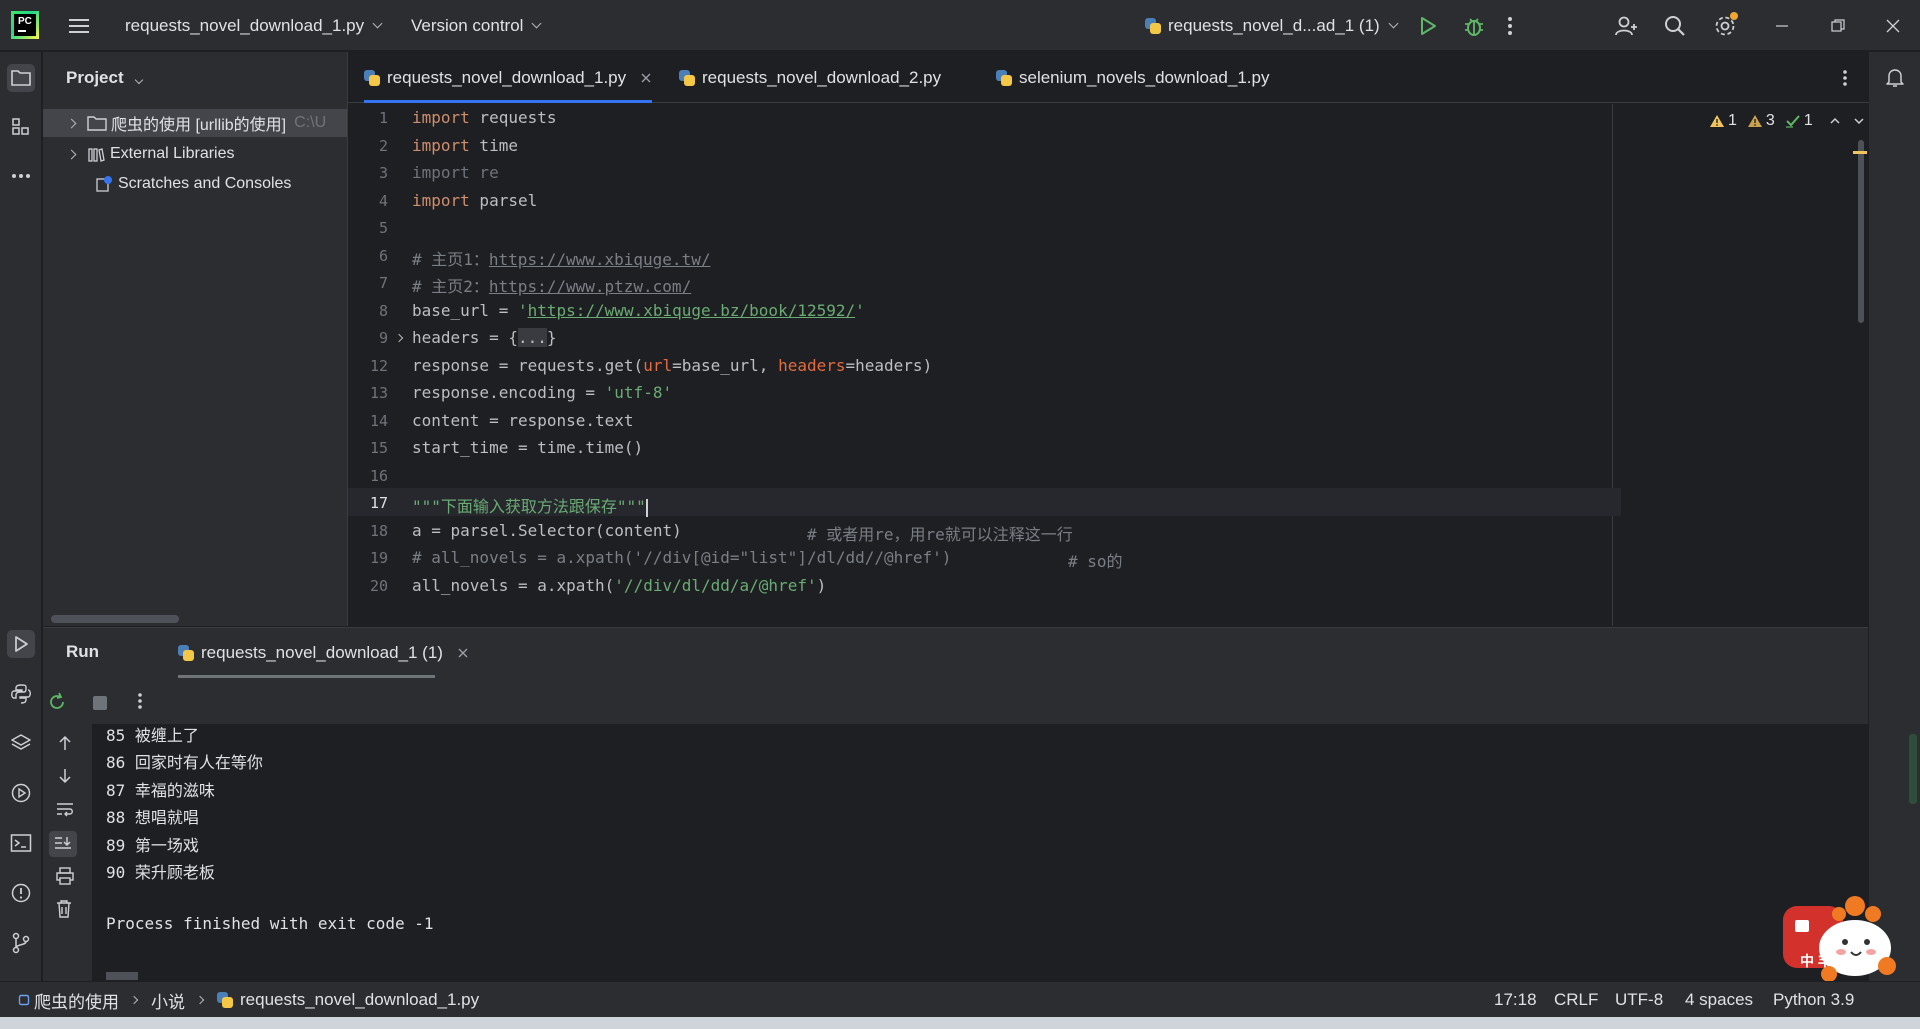  What do you see at coordinates (1515, 1000) in the screenshot?
I see `caret-position: 17:18` at bounding box center [1515, 1000].